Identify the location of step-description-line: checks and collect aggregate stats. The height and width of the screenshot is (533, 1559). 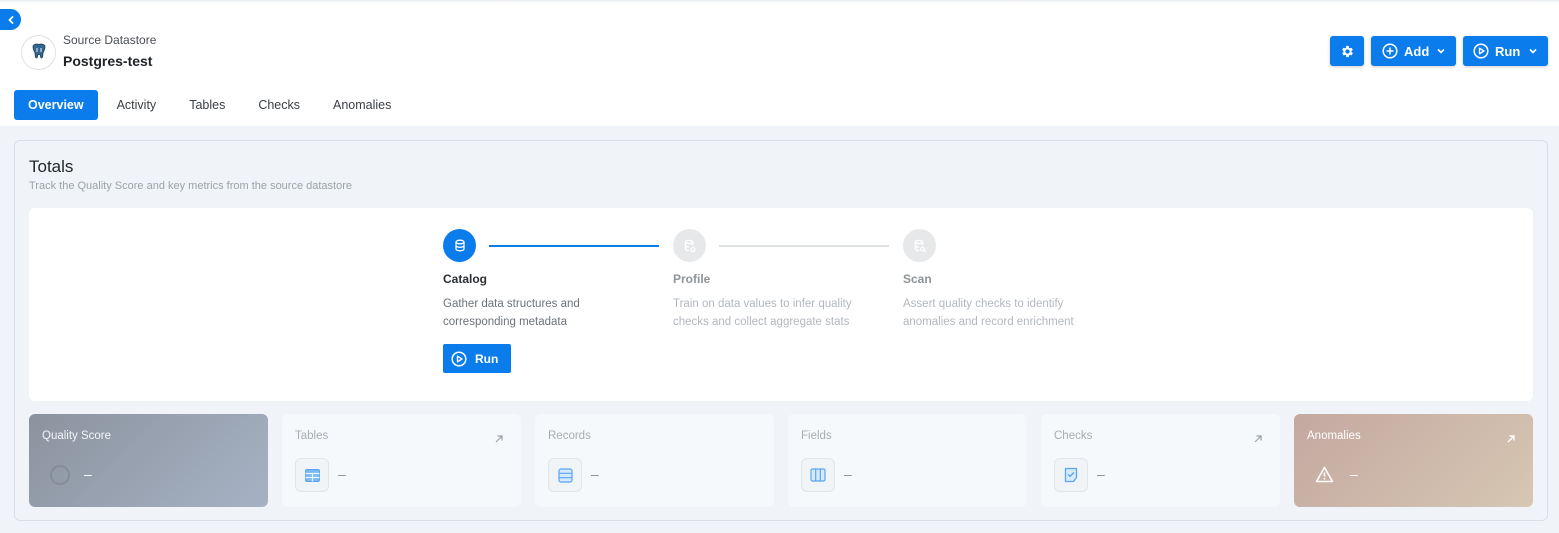
(761, 322).